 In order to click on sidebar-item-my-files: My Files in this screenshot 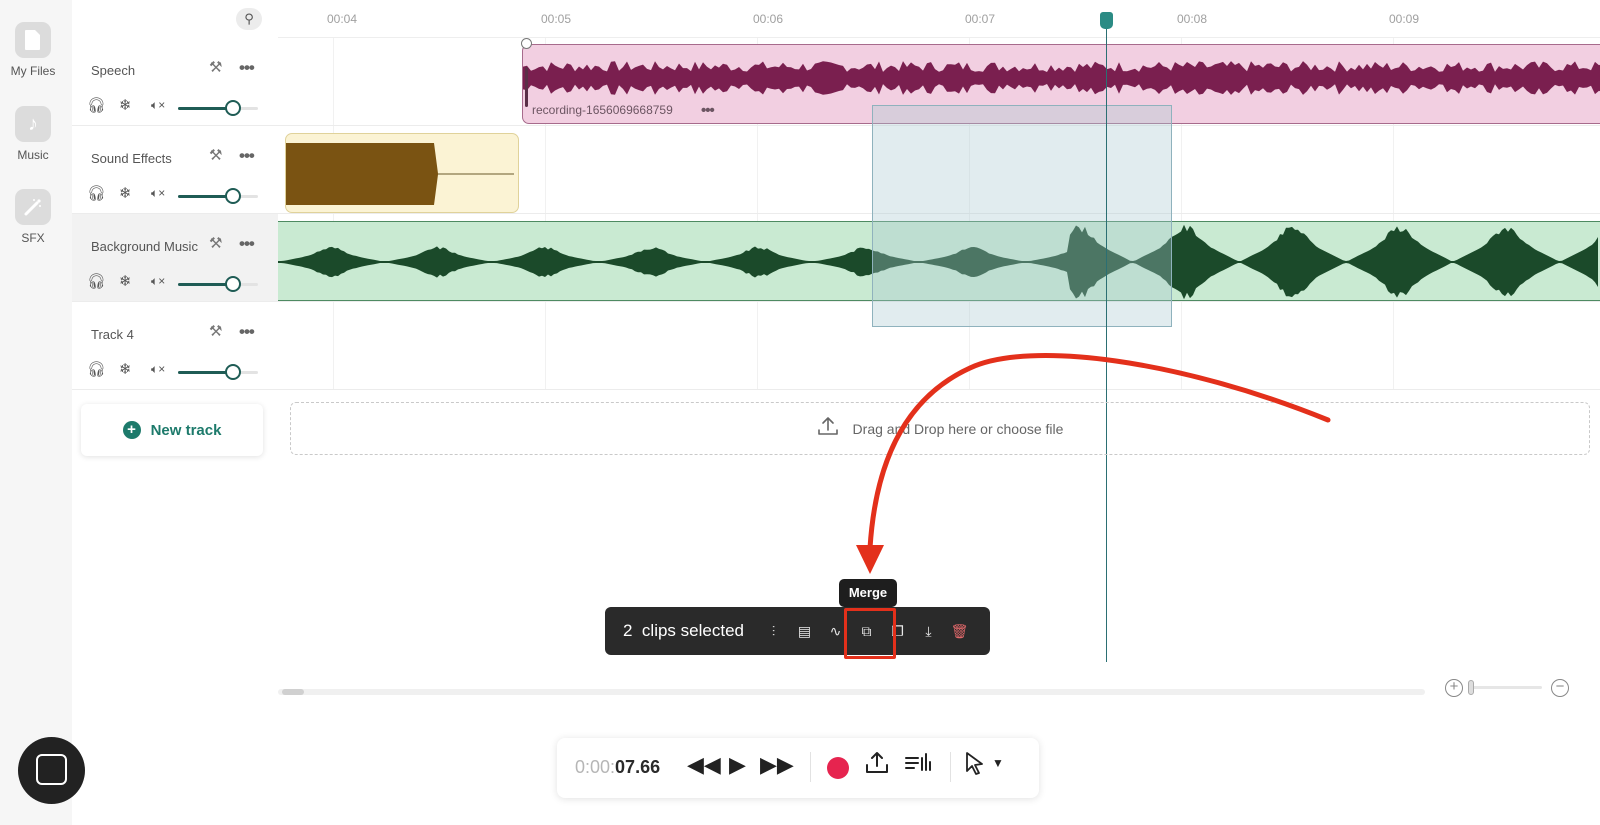, I will do `click(33, 50)`.